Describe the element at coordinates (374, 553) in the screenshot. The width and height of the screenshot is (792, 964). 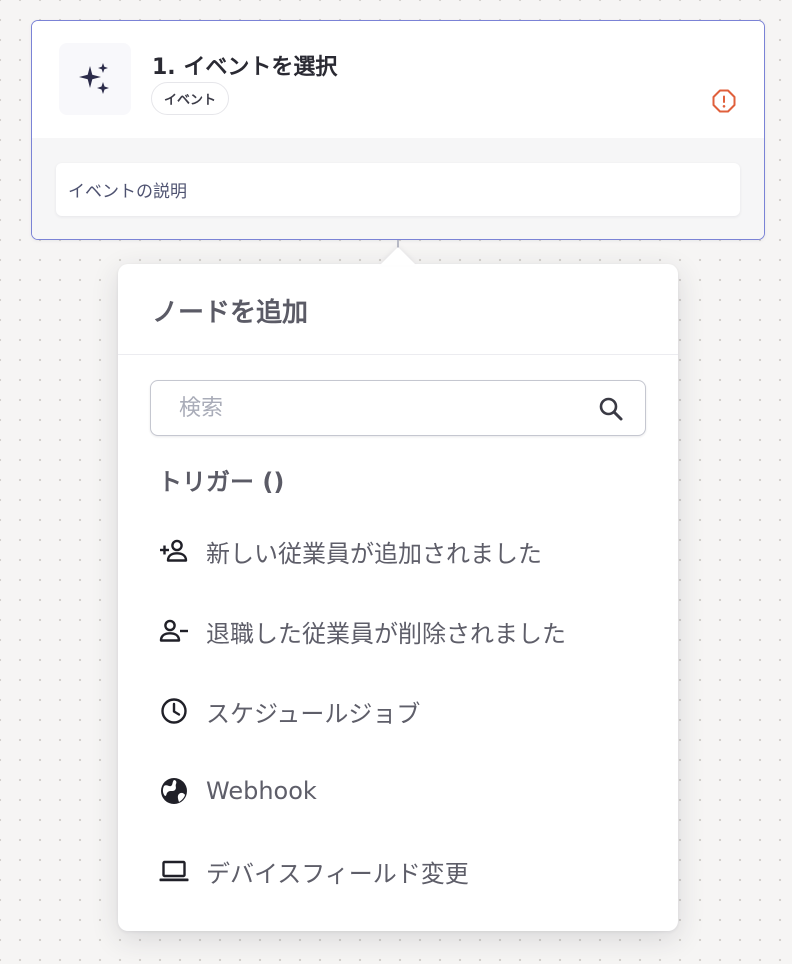
I see `menu-item-label: 新しい従業員が追加されました` at that location.